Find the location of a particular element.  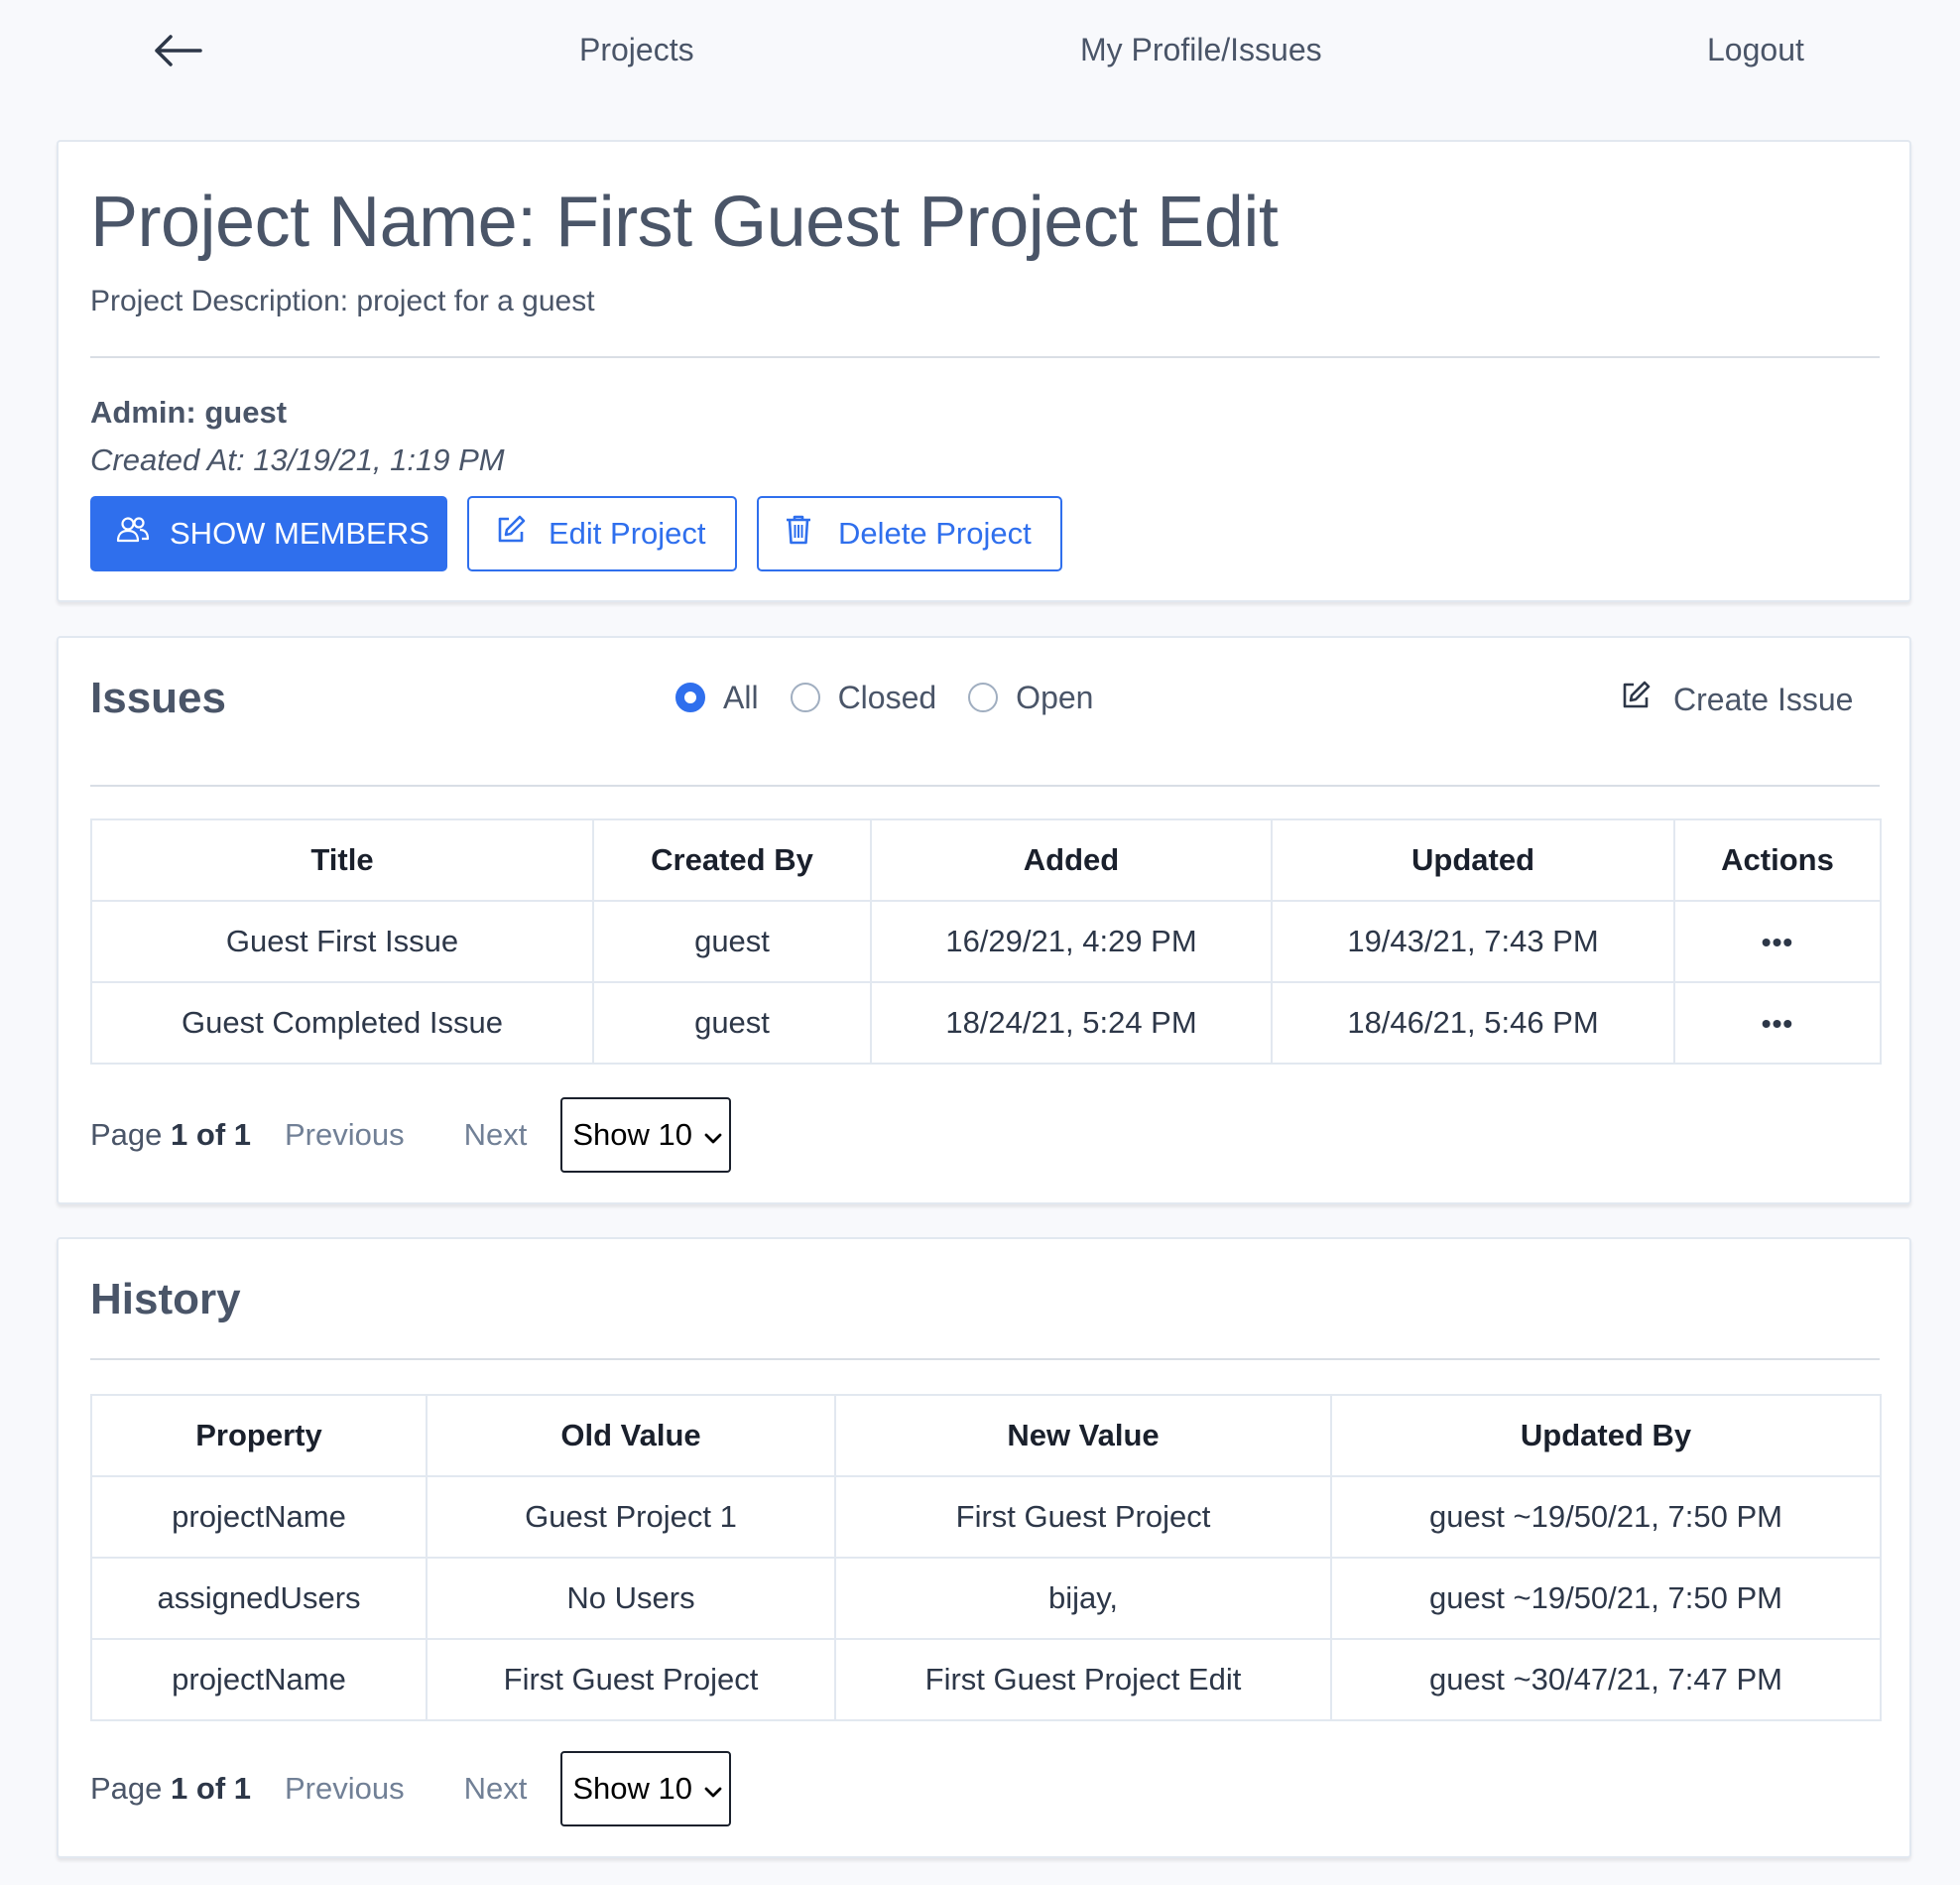

issue-title-cell: Guest First Issue is located at coordinates (342, 941).